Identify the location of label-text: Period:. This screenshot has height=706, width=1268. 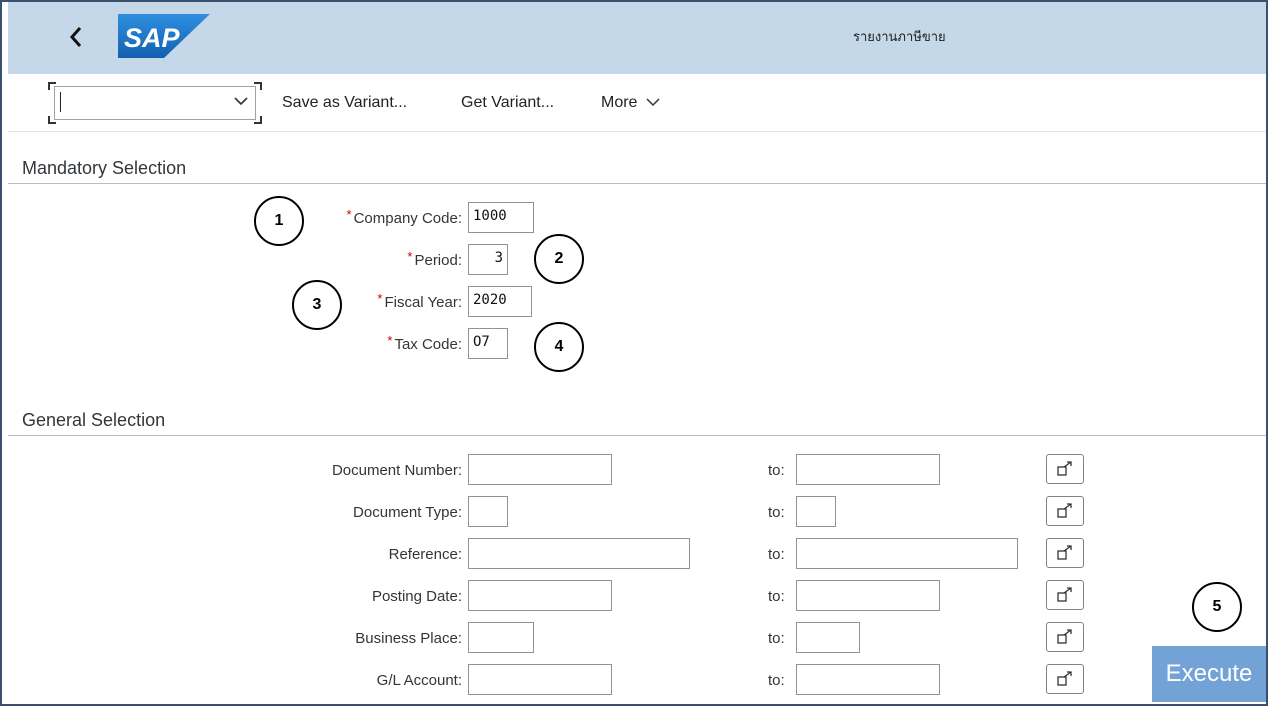
(438, 260).